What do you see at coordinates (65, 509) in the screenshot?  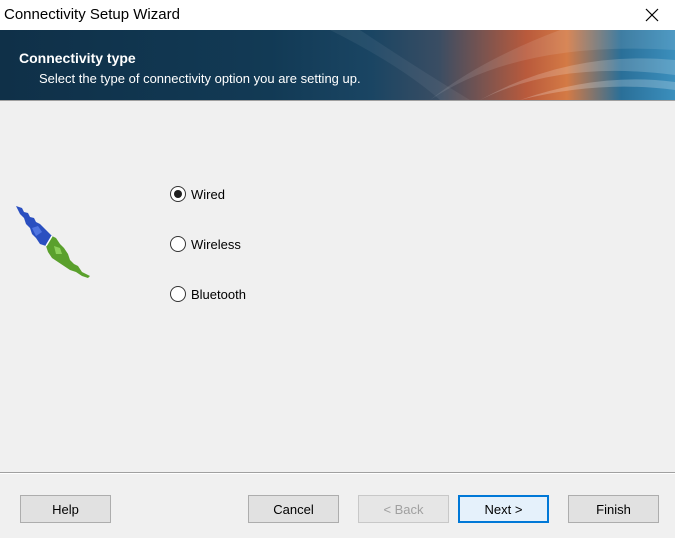 I see `help-button: Help` at bounding box center [65, 509].